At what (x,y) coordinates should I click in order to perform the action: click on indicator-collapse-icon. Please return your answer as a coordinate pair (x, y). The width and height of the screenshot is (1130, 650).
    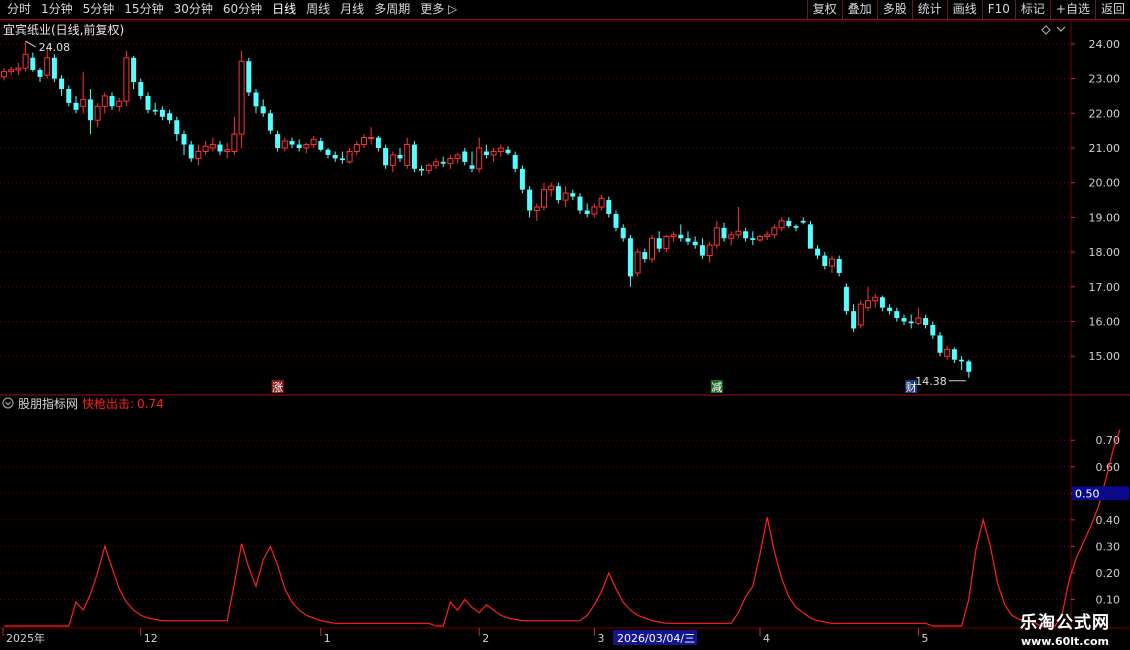
    Looking at the image, I should click on (8, 403).